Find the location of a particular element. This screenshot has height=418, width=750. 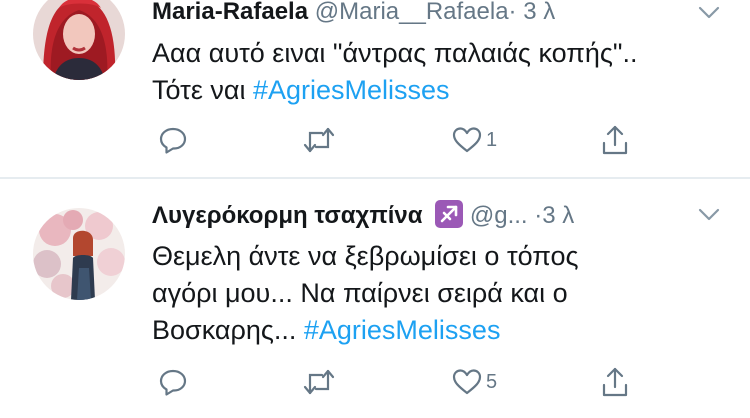

sagittarius-emoji is located at coordinates (449, 214).